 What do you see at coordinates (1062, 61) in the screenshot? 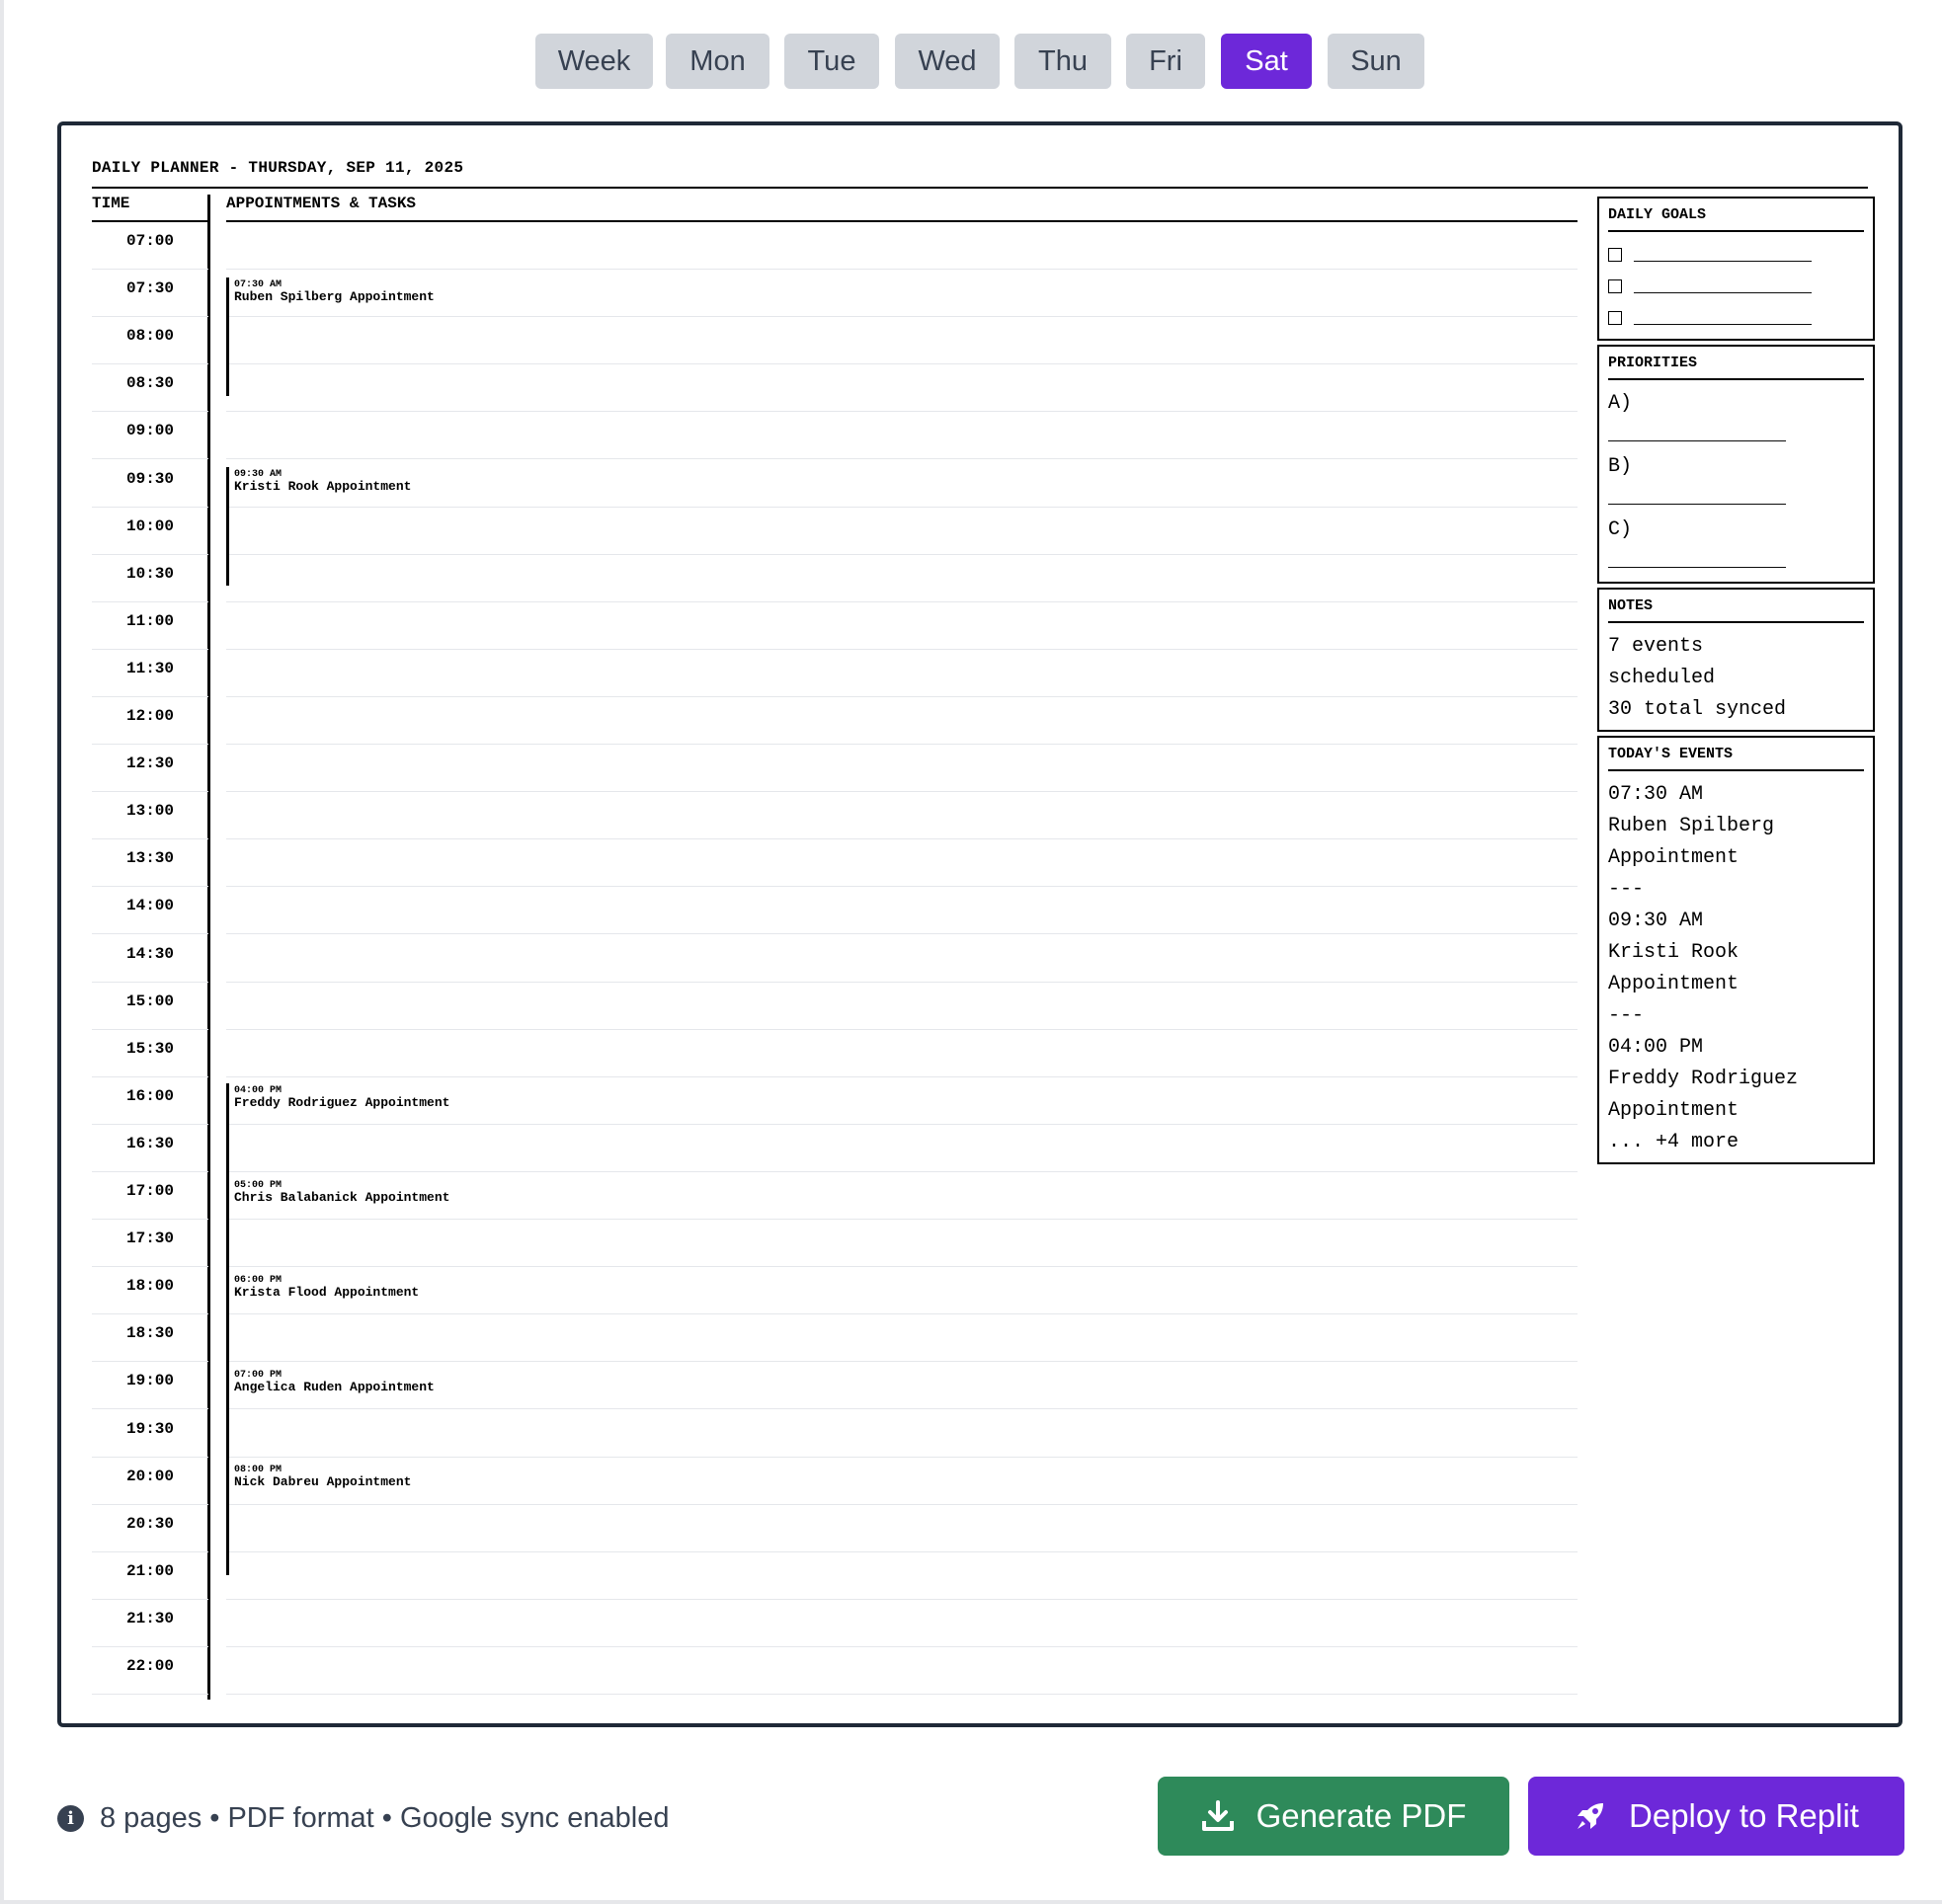
I see `tab-thu: Thu` at bounding box center [1062, 61].